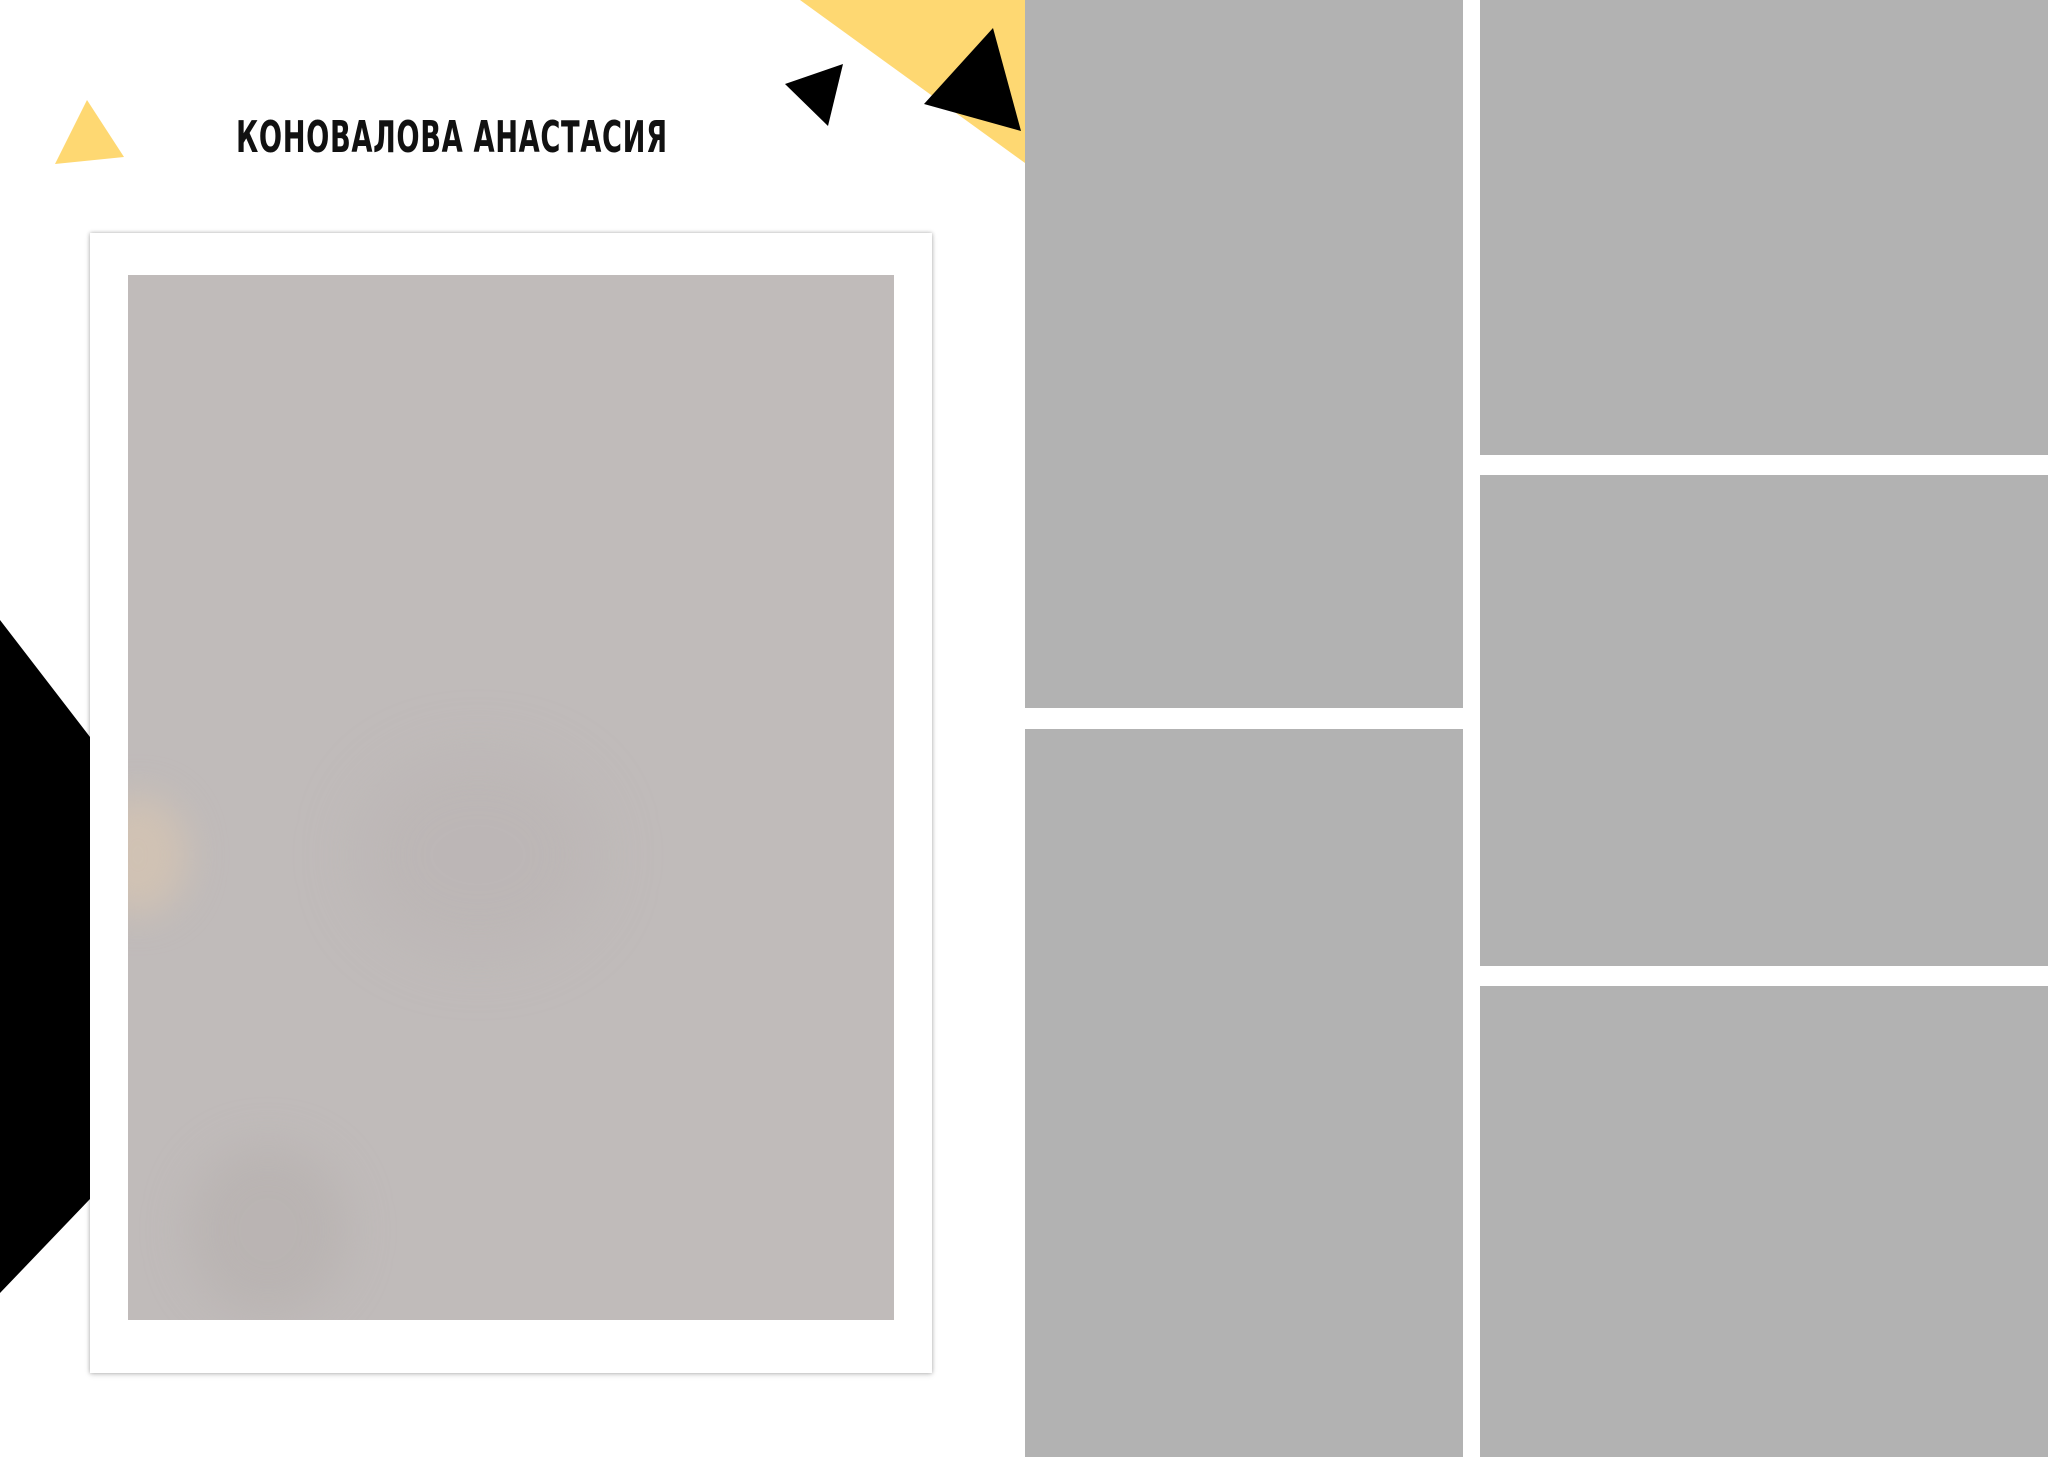  Describe the element at coordinates (89, 132) in the screenshot. I see `yellow-small-triangle` at that location.